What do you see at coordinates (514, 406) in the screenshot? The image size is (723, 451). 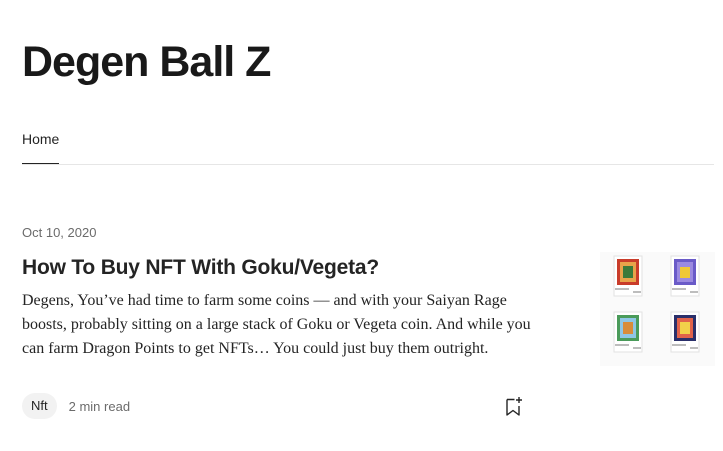 I see `bookmark-add-icon` at bounding box center [514, 406].